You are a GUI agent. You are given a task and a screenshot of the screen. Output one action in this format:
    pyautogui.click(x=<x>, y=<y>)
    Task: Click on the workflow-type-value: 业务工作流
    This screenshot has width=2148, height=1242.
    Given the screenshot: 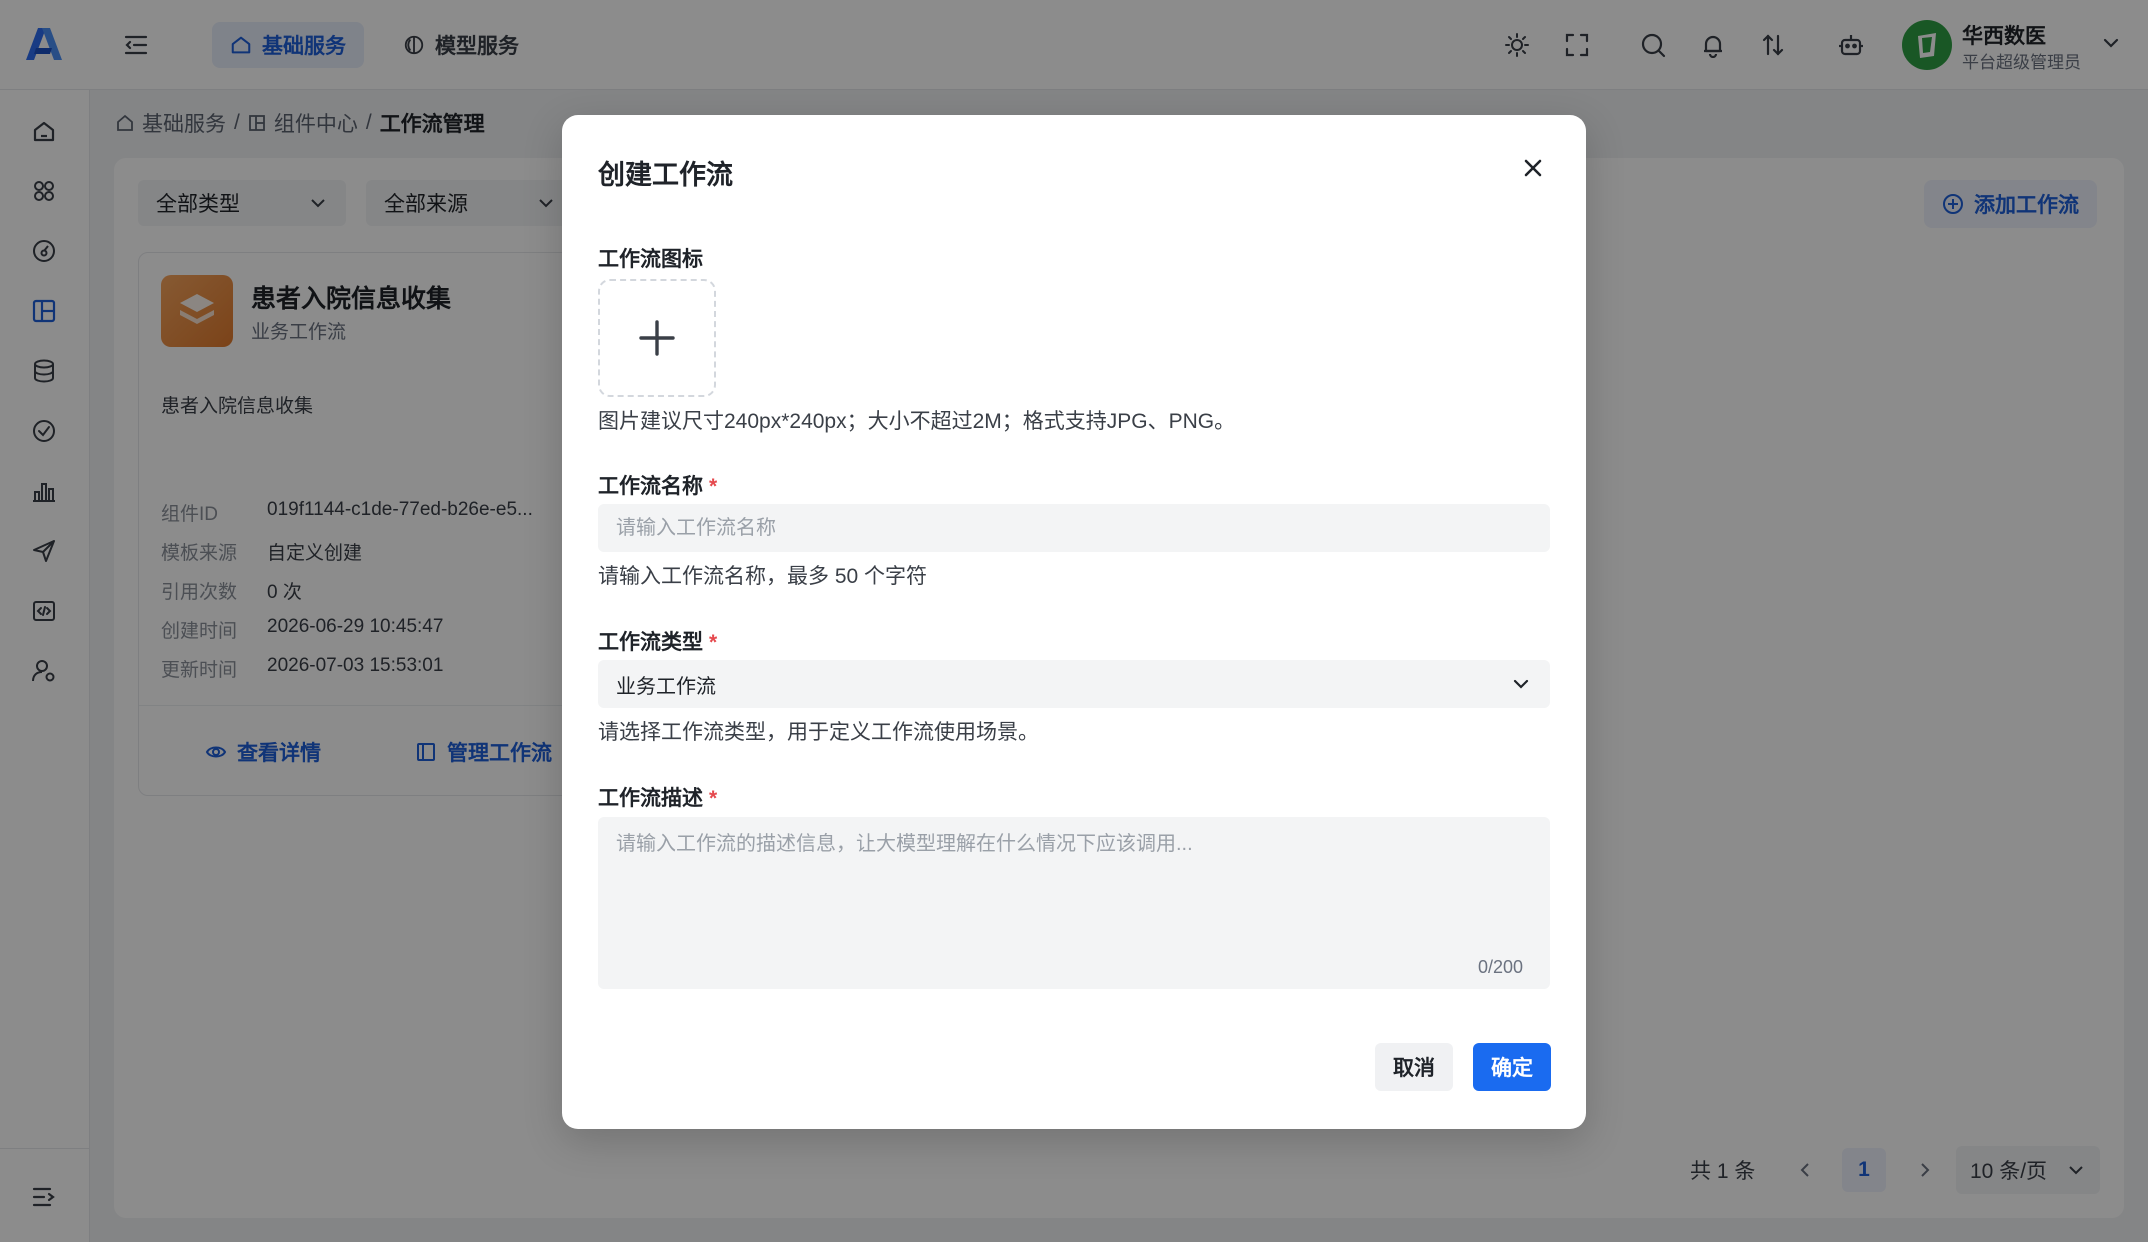 What is the action you would take?
    pyautogui.click(x=666, y=686)
    